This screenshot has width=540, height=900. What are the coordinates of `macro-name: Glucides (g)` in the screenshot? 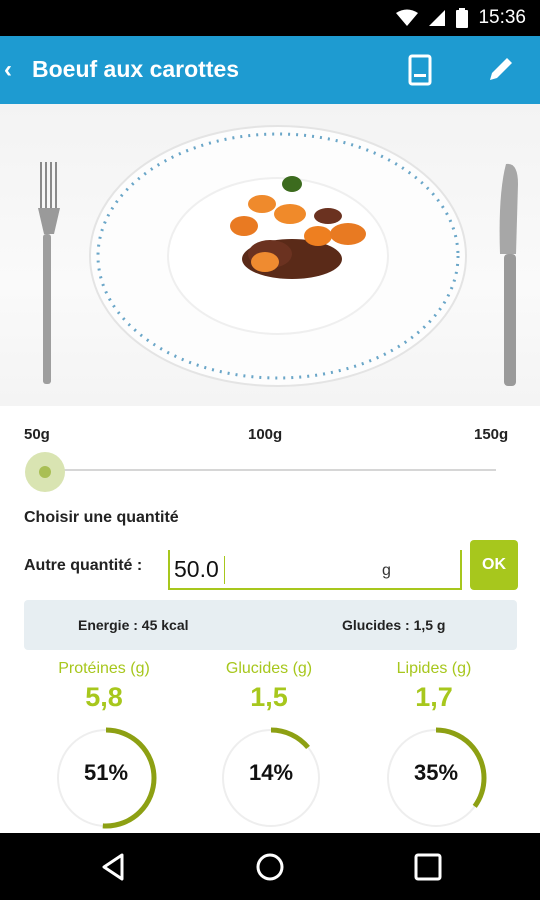 It's located at (269, 668).